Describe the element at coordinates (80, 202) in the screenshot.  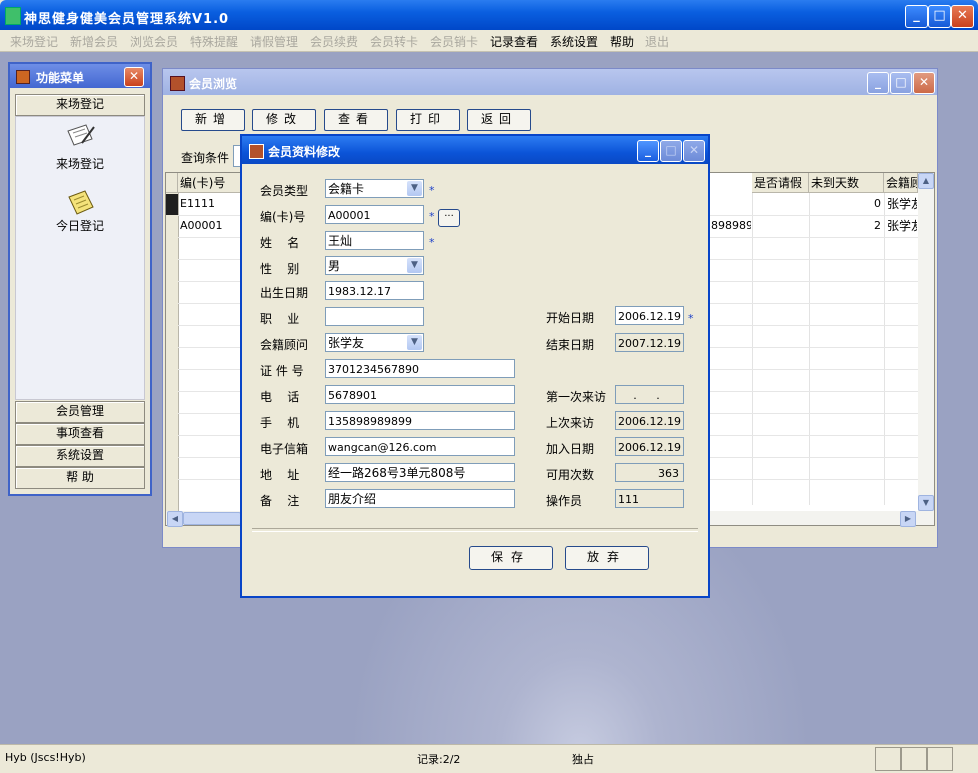
I see `notepad-icon` at that location.